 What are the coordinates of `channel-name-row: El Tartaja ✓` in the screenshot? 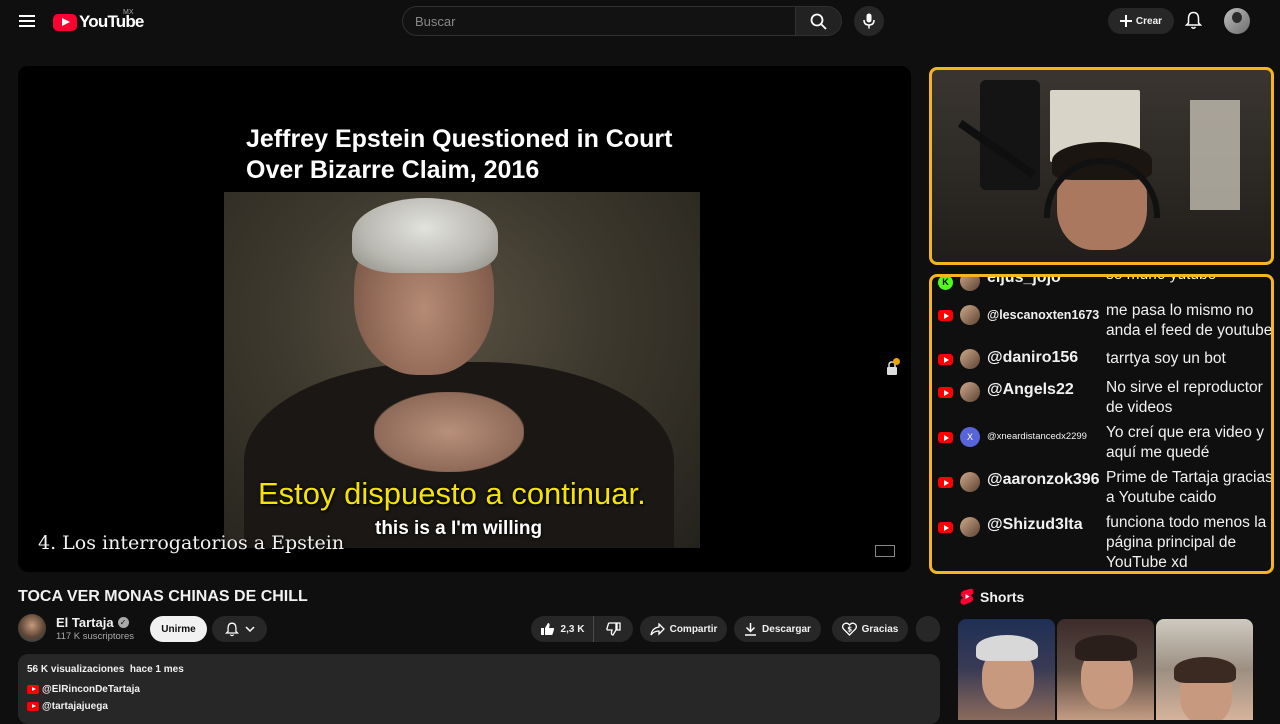 It's located at (92, 622).